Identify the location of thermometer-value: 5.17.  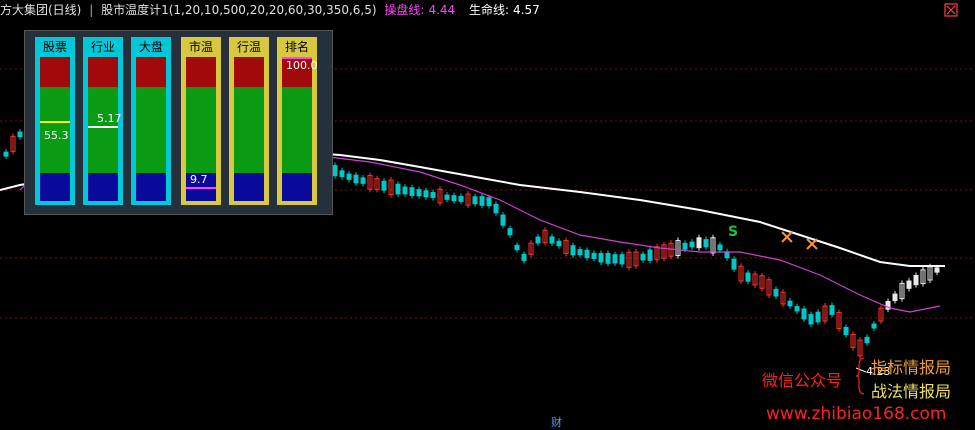
(109, 119).